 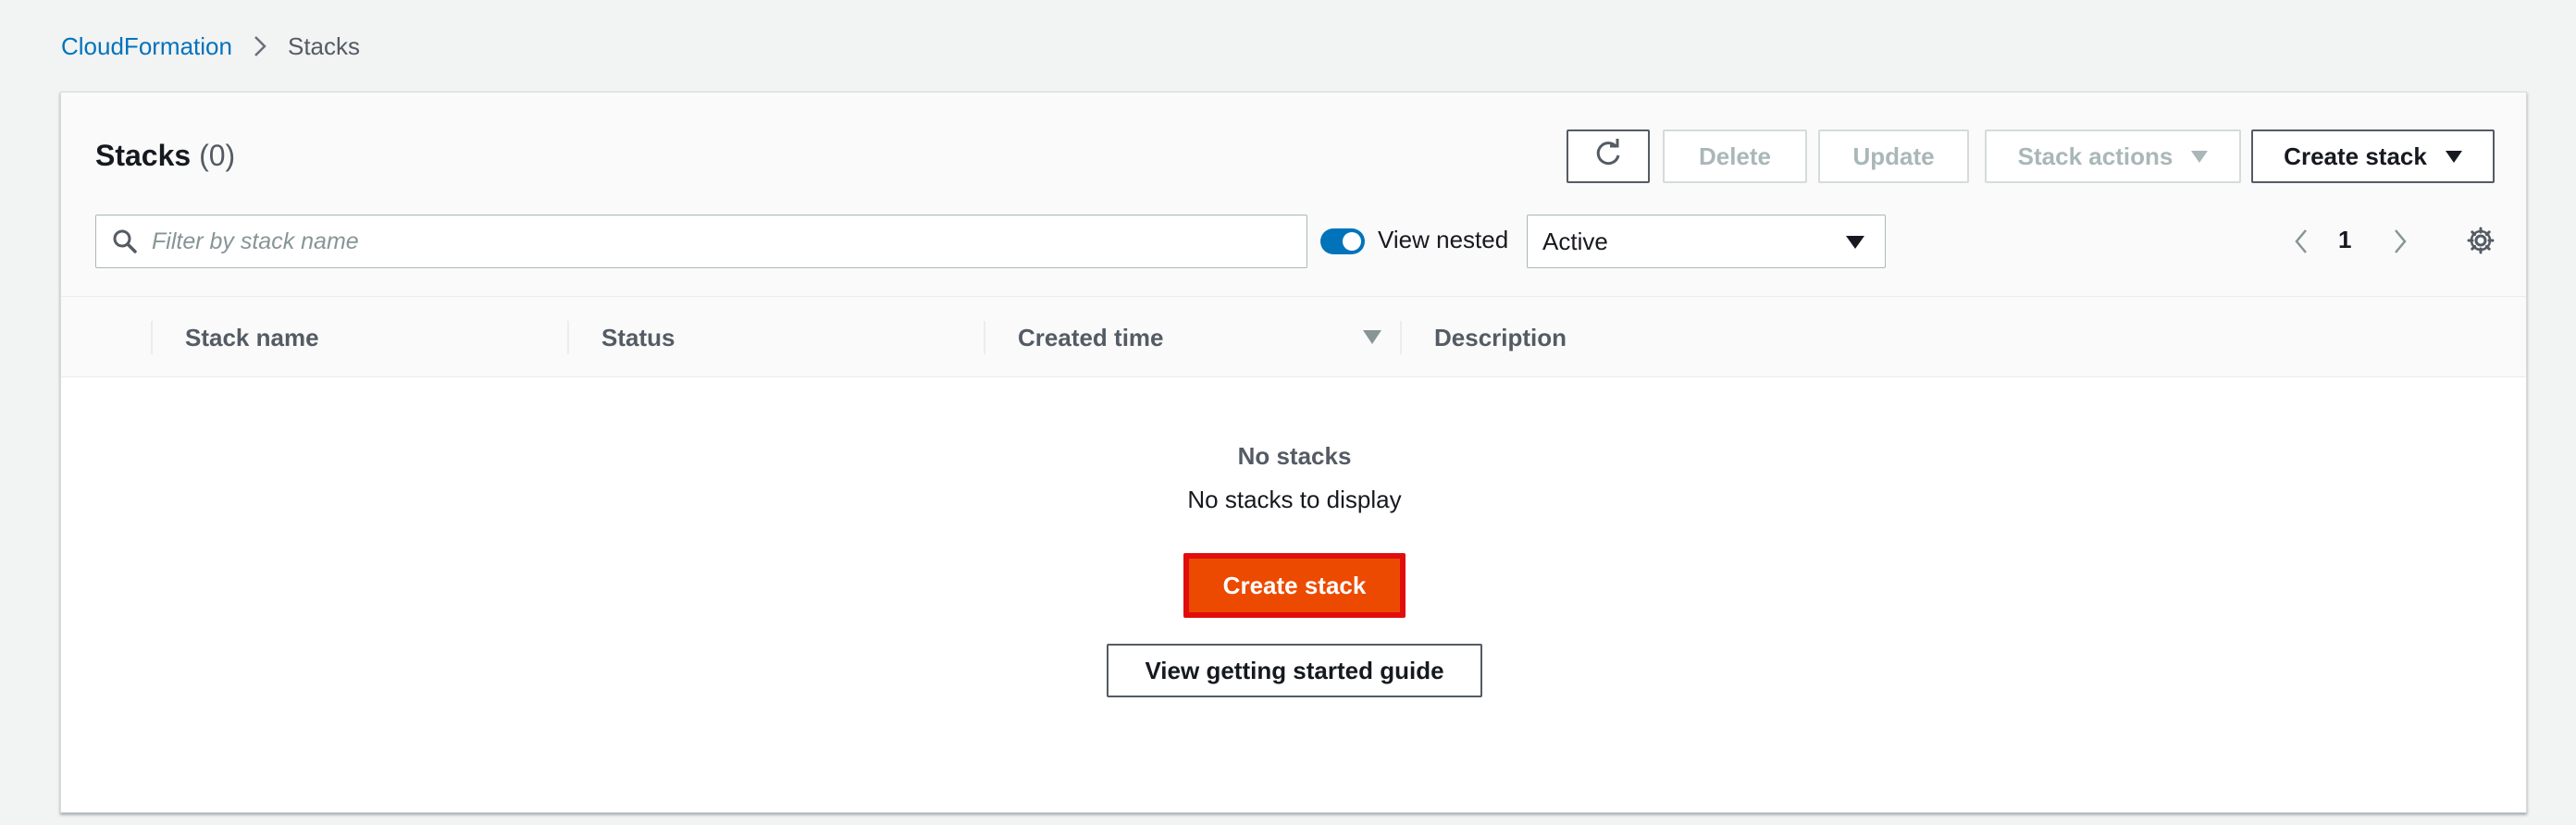 I want to click on toggle-knob, so click(x=1352, y=241).